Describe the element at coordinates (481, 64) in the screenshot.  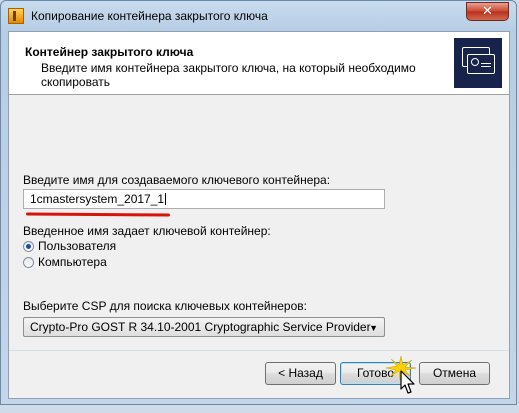
I see `card-front-shape` at that location.